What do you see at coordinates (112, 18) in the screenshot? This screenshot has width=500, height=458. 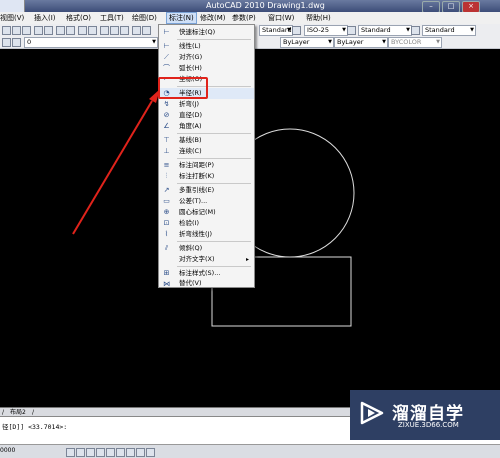 I see `menu-tools: 工具(T)` at bounding box center [112, 18].